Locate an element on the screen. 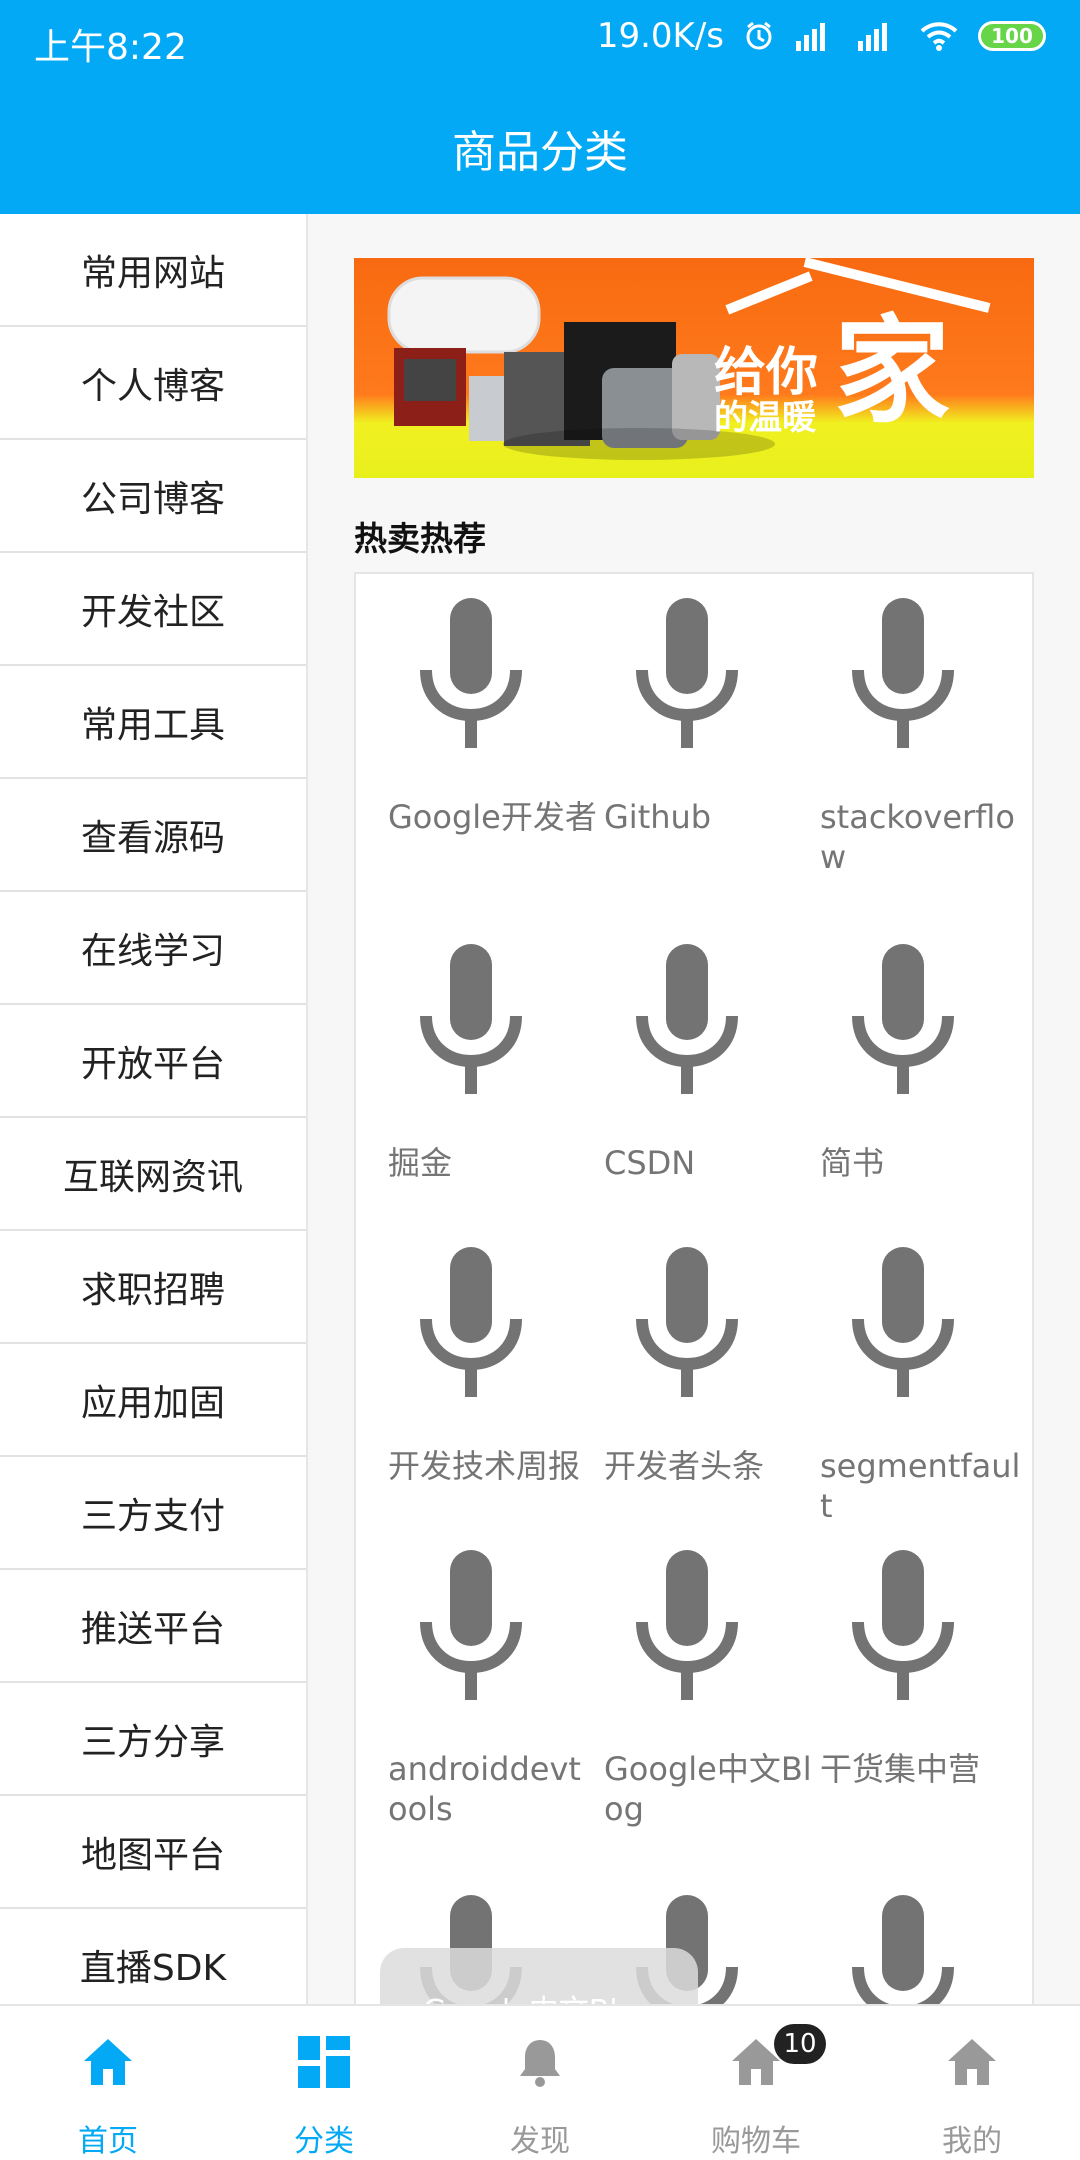 Image resolution: width=1080 pixels, height=2160 pixels. banner-text-home: 家 is located at coordinates (892, 371).